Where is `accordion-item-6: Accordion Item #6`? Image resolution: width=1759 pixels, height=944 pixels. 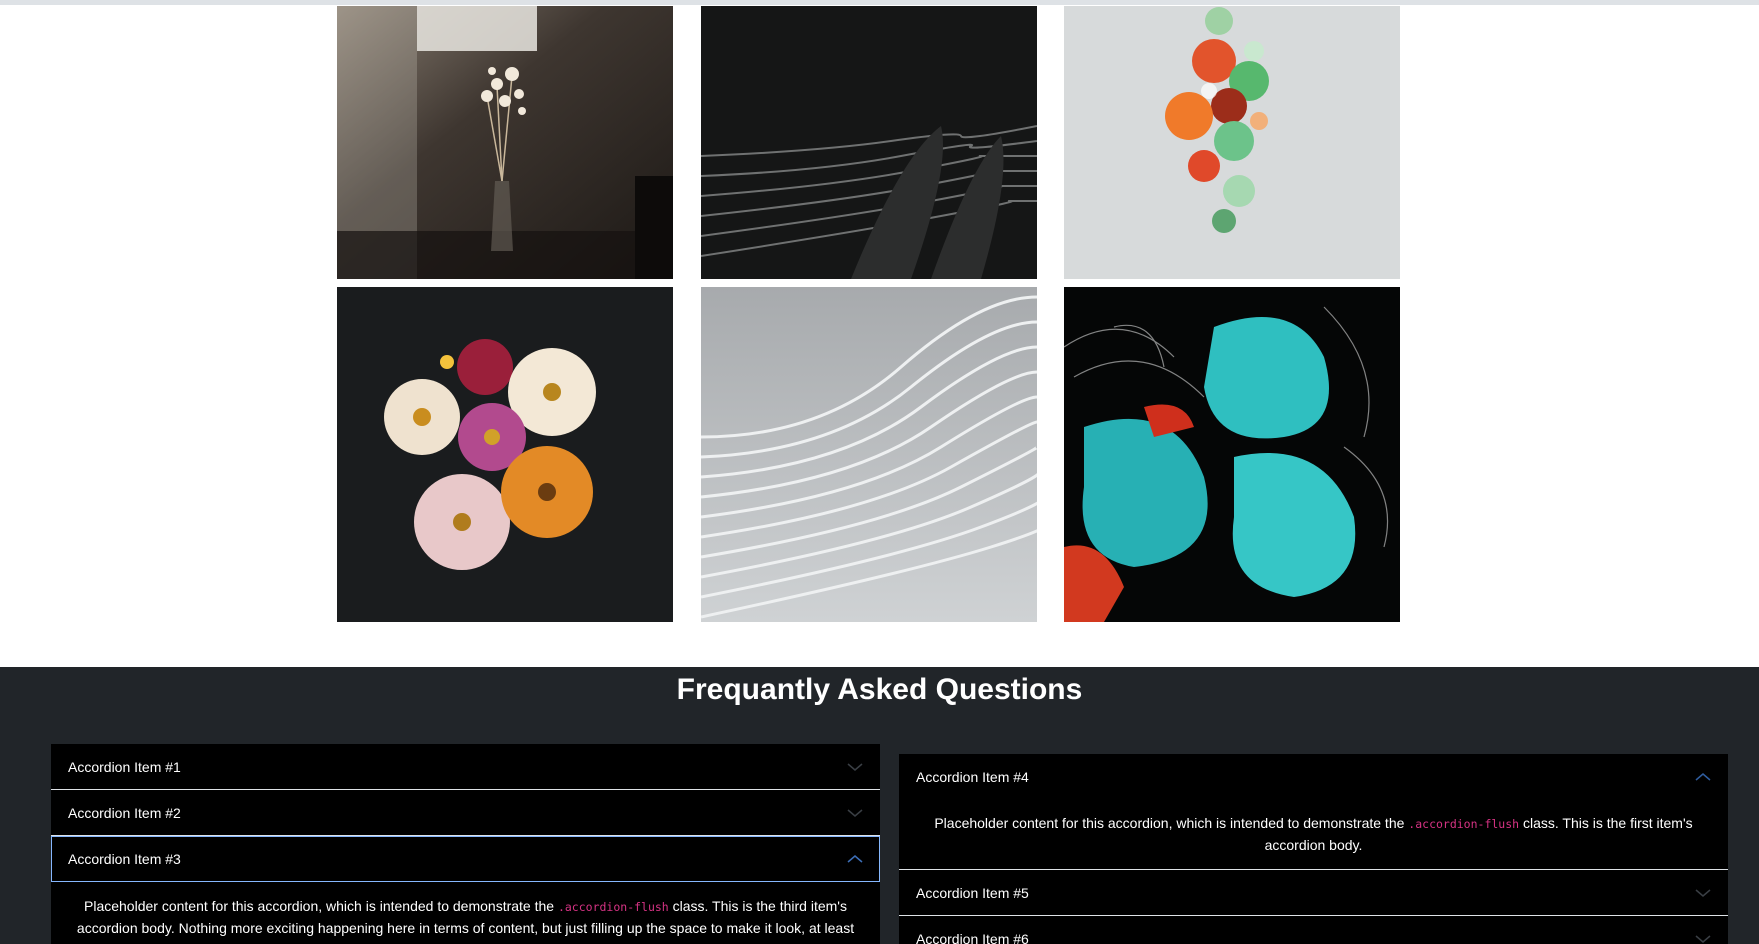 accordion-item-6: Accordion Item #6 is located at coordinates (1313, 930).